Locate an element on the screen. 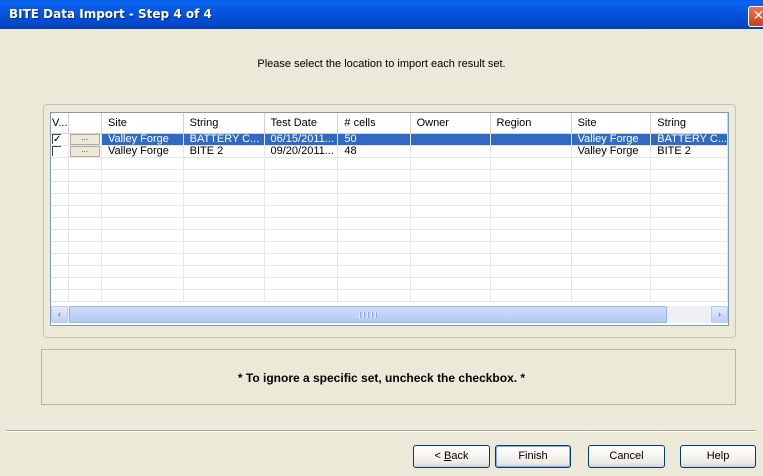 This screenshot has width=763, height=476. grip-icon is located at coordinates (368, 315).